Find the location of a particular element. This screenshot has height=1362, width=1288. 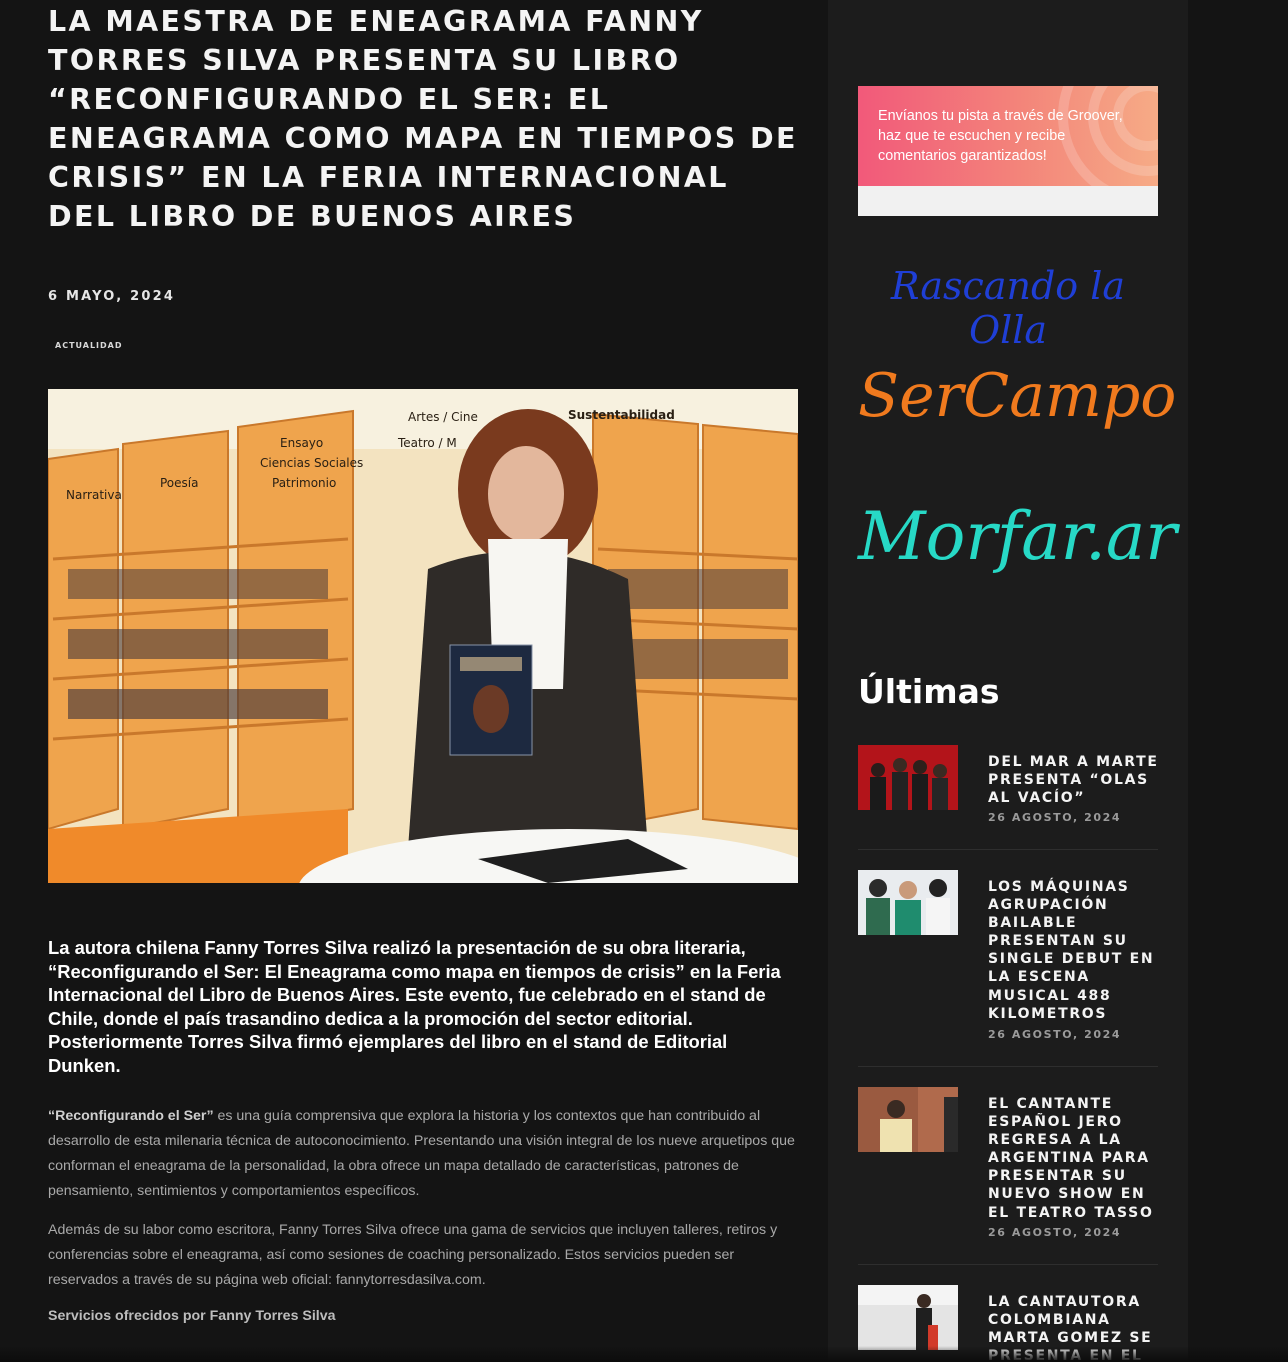

sercampo-logo: SerCampo is located at coordinates (1017, 400).